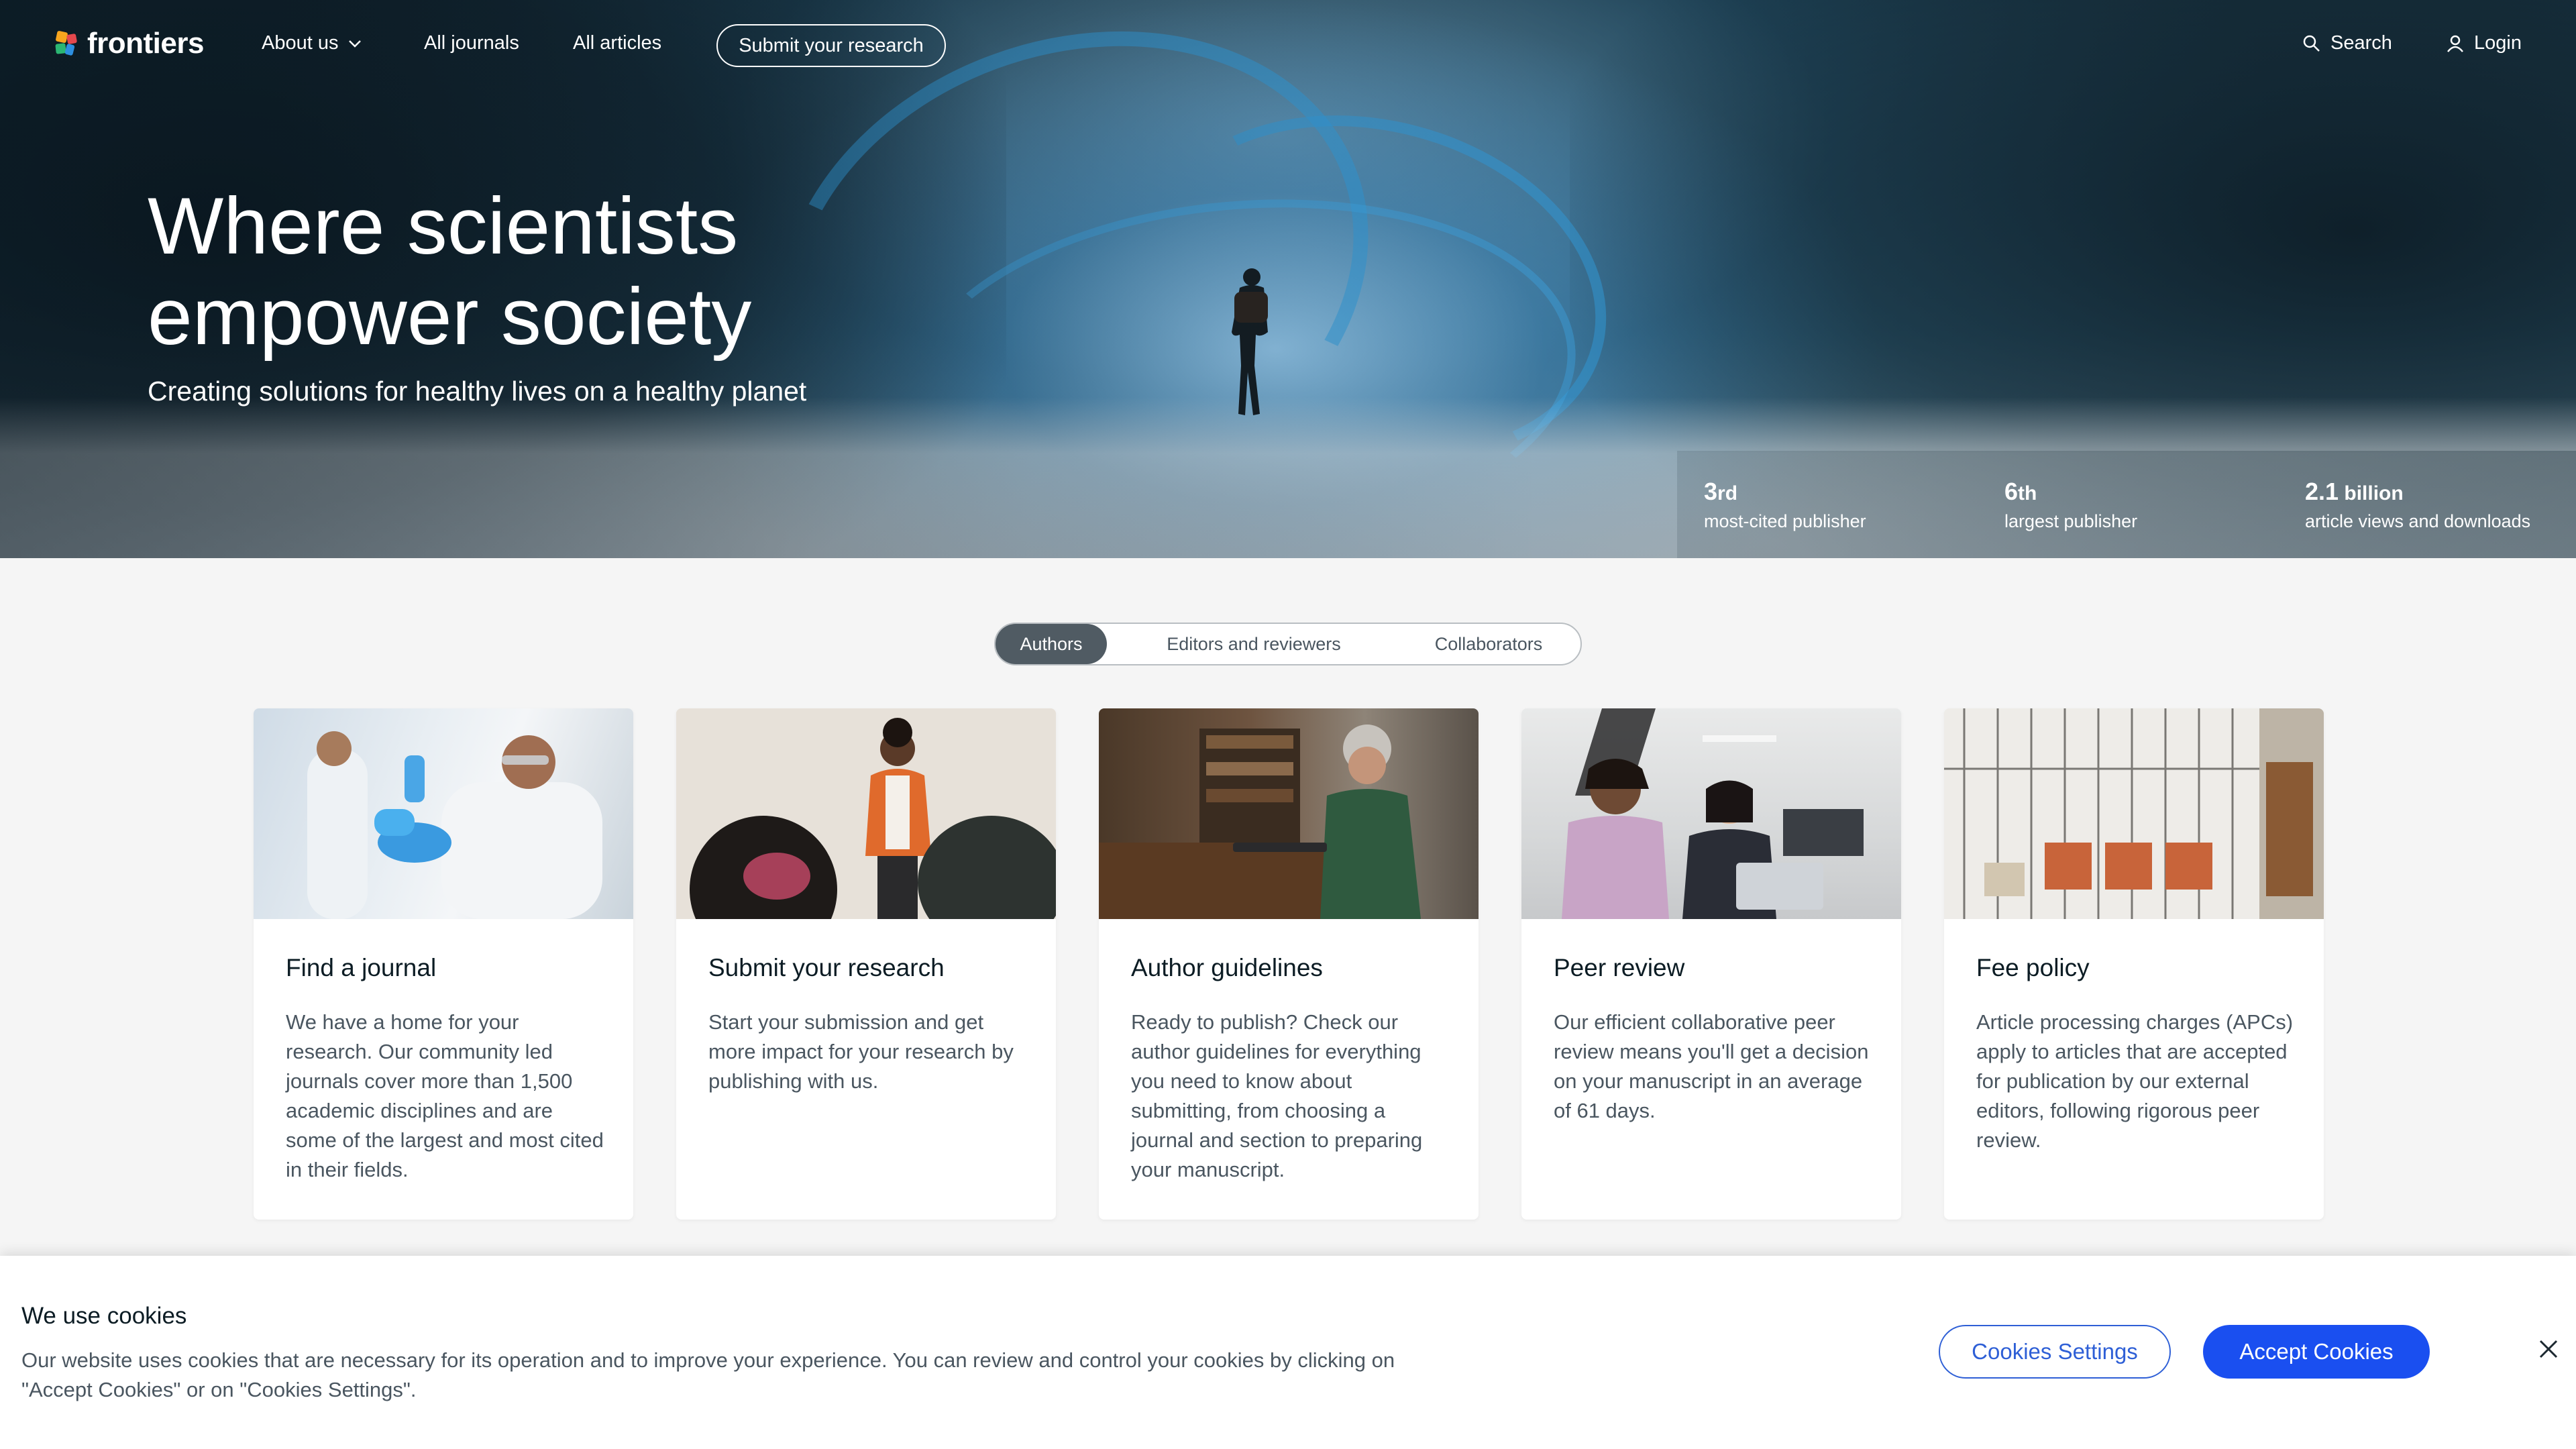 The height and width of the screenshot is (1449, 2576). What do you see at coordinates (2033, 967) in the screenshot?
I see `card-title: Fee policy` at bounding box center [2033, 967].